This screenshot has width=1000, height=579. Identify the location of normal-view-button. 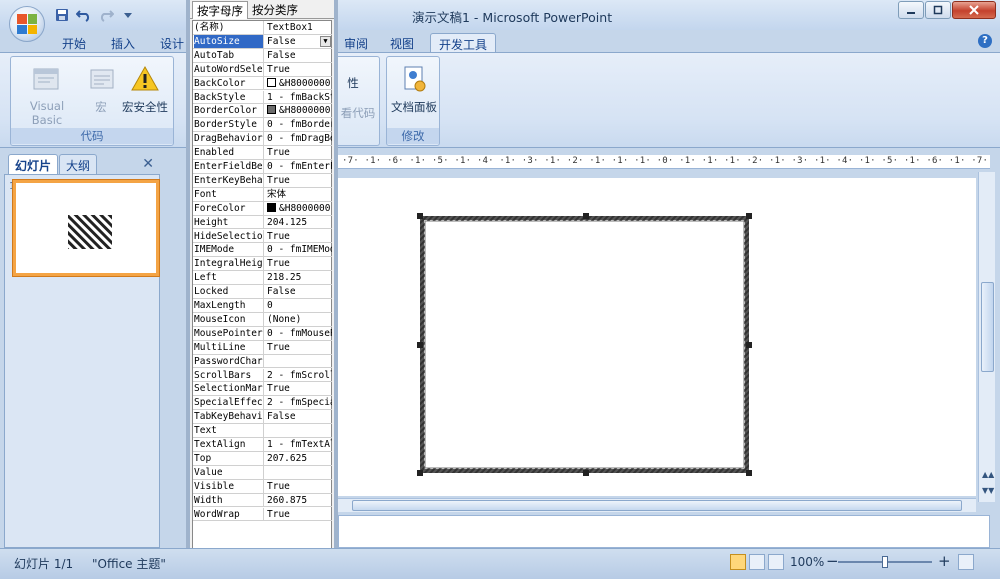
(738, 562).